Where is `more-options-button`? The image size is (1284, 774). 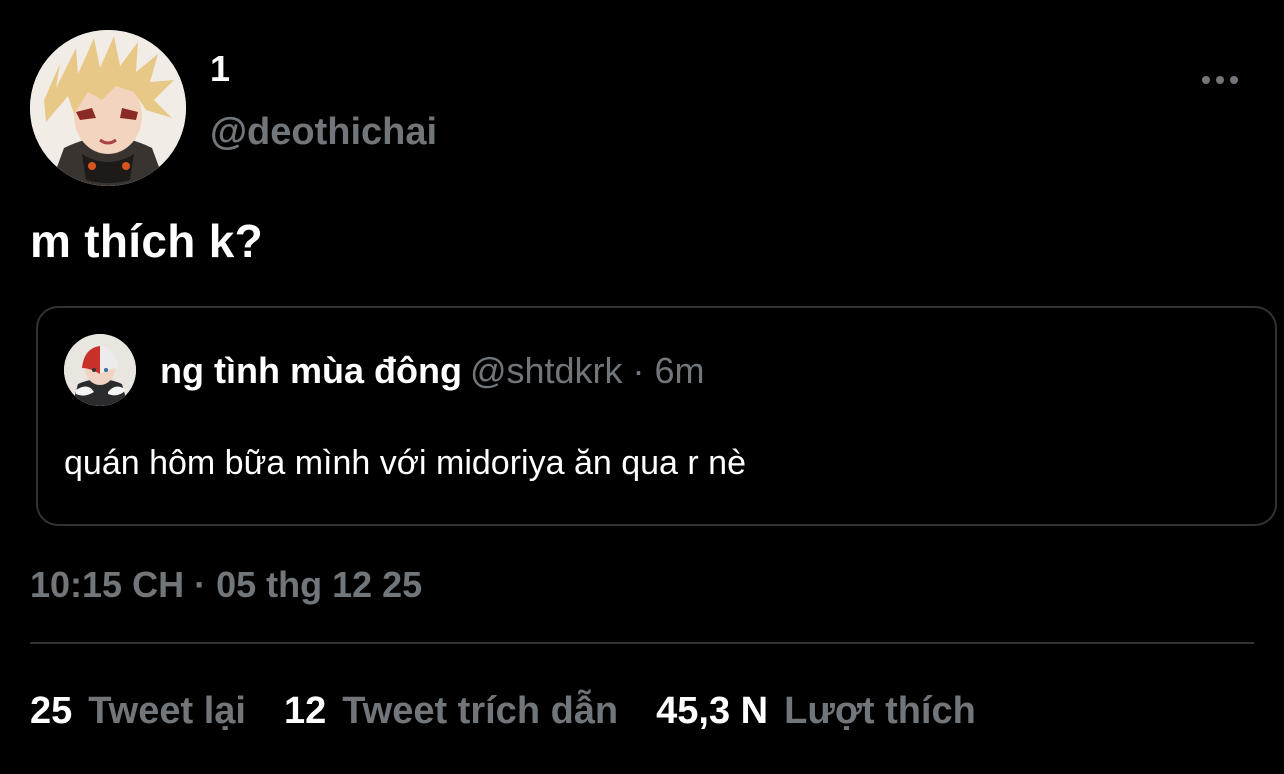
more-options-button is located at coordinates (1220, 80).